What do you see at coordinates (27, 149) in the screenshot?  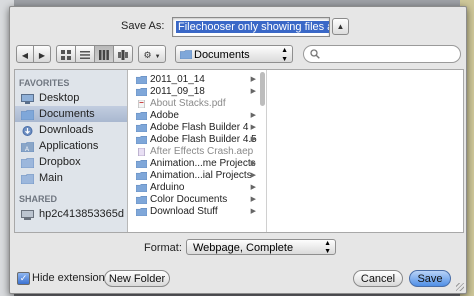 I see `svg-text: A` at bounding box center [27, 149].